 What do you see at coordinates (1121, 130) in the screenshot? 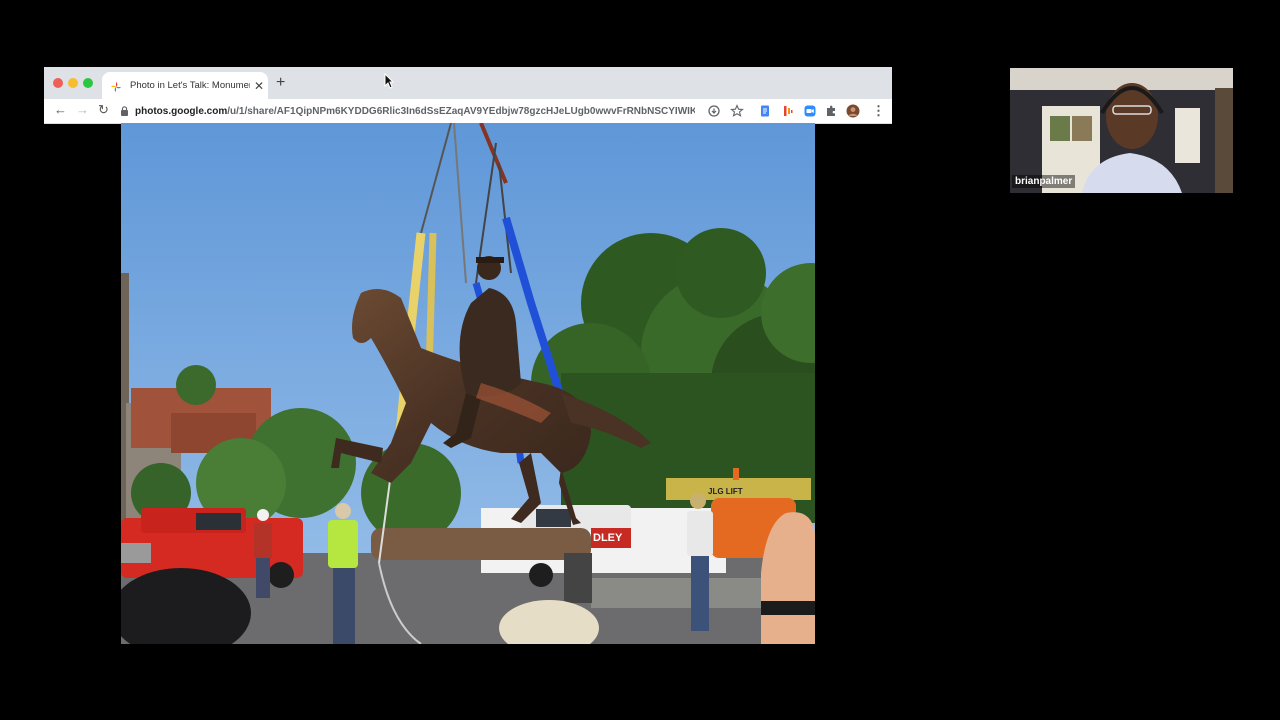
I see `participant-video-tile: brianpalmer` at bounding box center [1121, 130].